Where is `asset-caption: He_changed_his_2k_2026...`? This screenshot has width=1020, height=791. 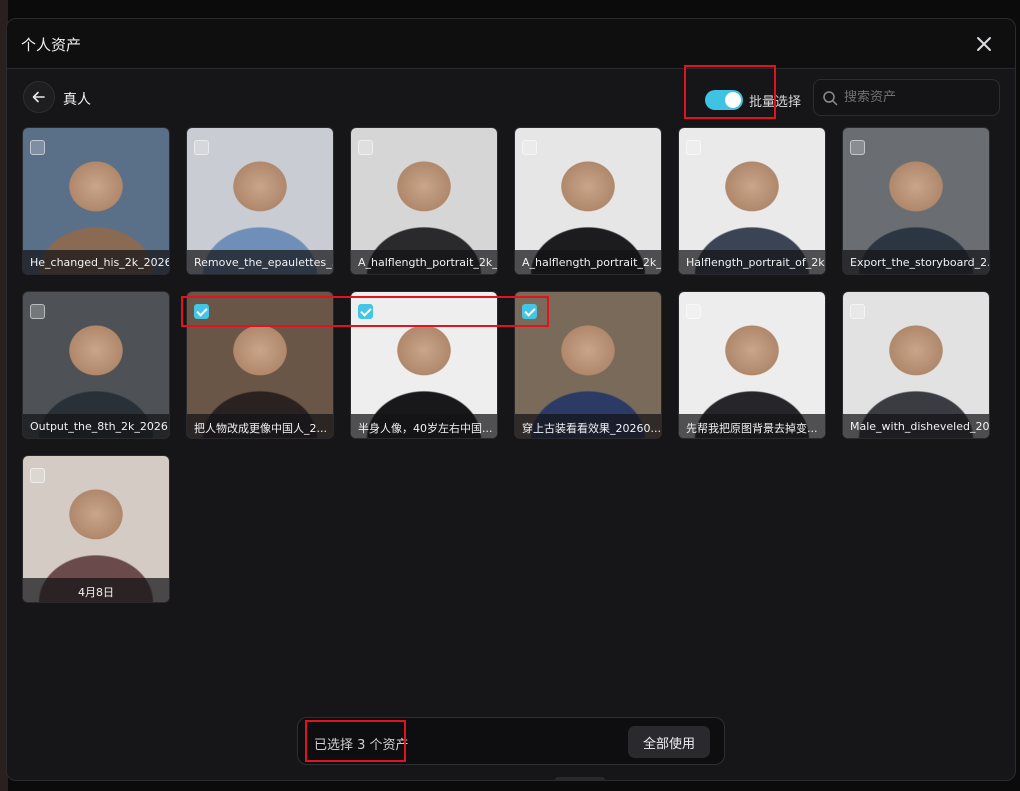
asset-caption: He_changed_his_2k_2026... is located at coordinates (96, 262).